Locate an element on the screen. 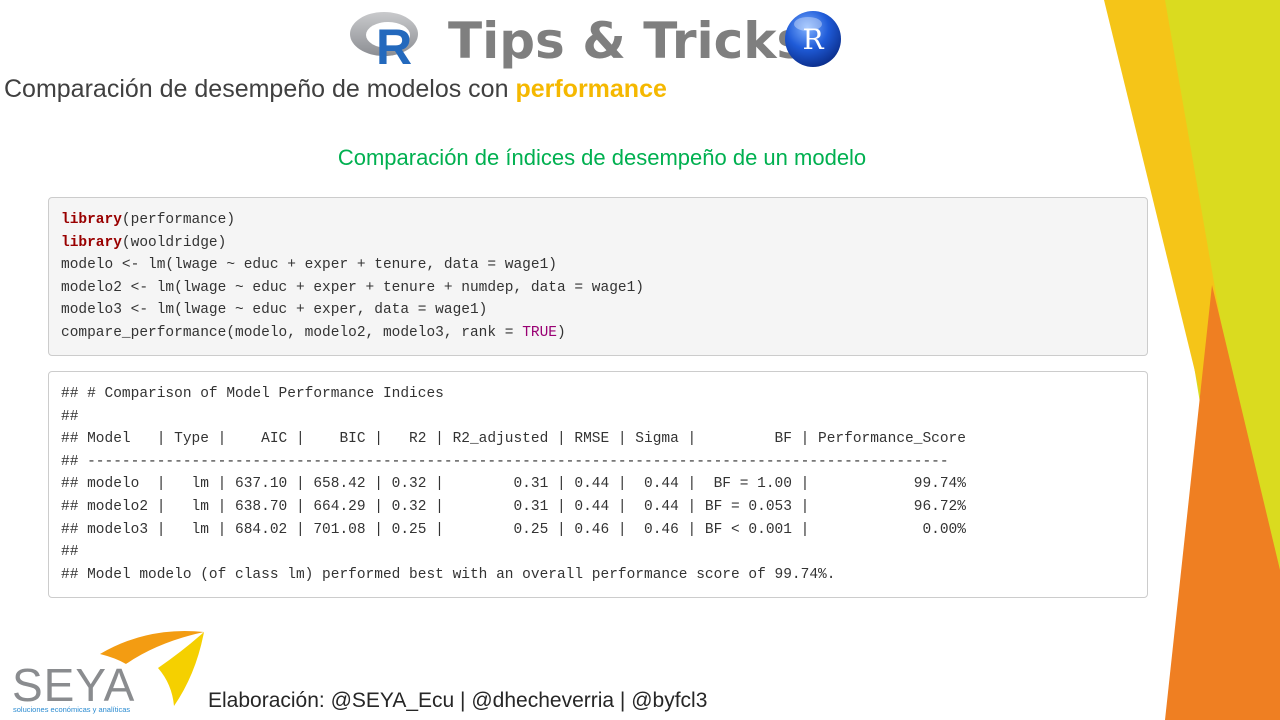 This screenshot has height=720, width=1280. code-text: (performance) is located at coordinates (178, 220).